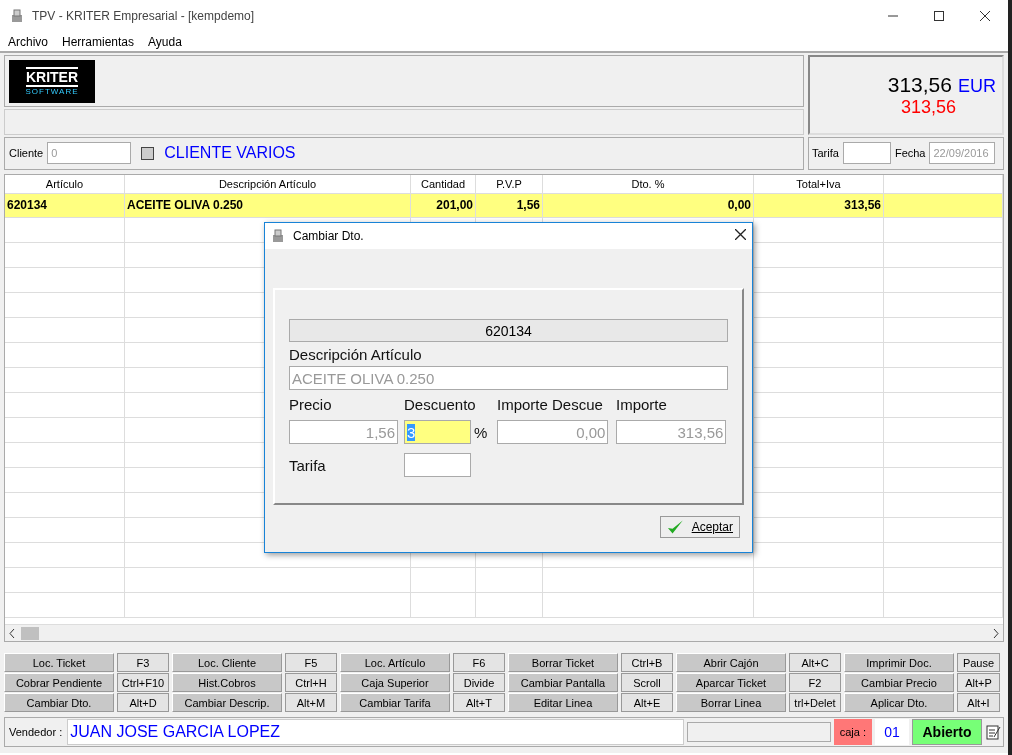 Image resolution: width=1012 pixels, height=755 pixels. What do you see at coordinates (26, 153) in the screenshot?
I see `customer-label: Cliente` at bounding box center [26, 153].